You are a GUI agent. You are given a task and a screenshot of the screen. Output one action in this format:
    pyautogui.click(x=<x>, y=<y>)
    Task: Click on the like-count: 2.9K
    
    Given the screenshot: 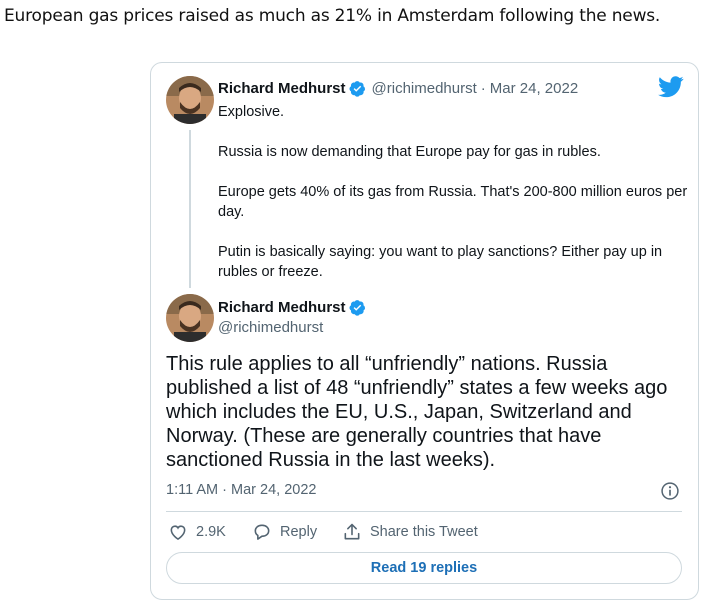 What is the action you would take?
    pyautogui.click(x=211, y=532)
    